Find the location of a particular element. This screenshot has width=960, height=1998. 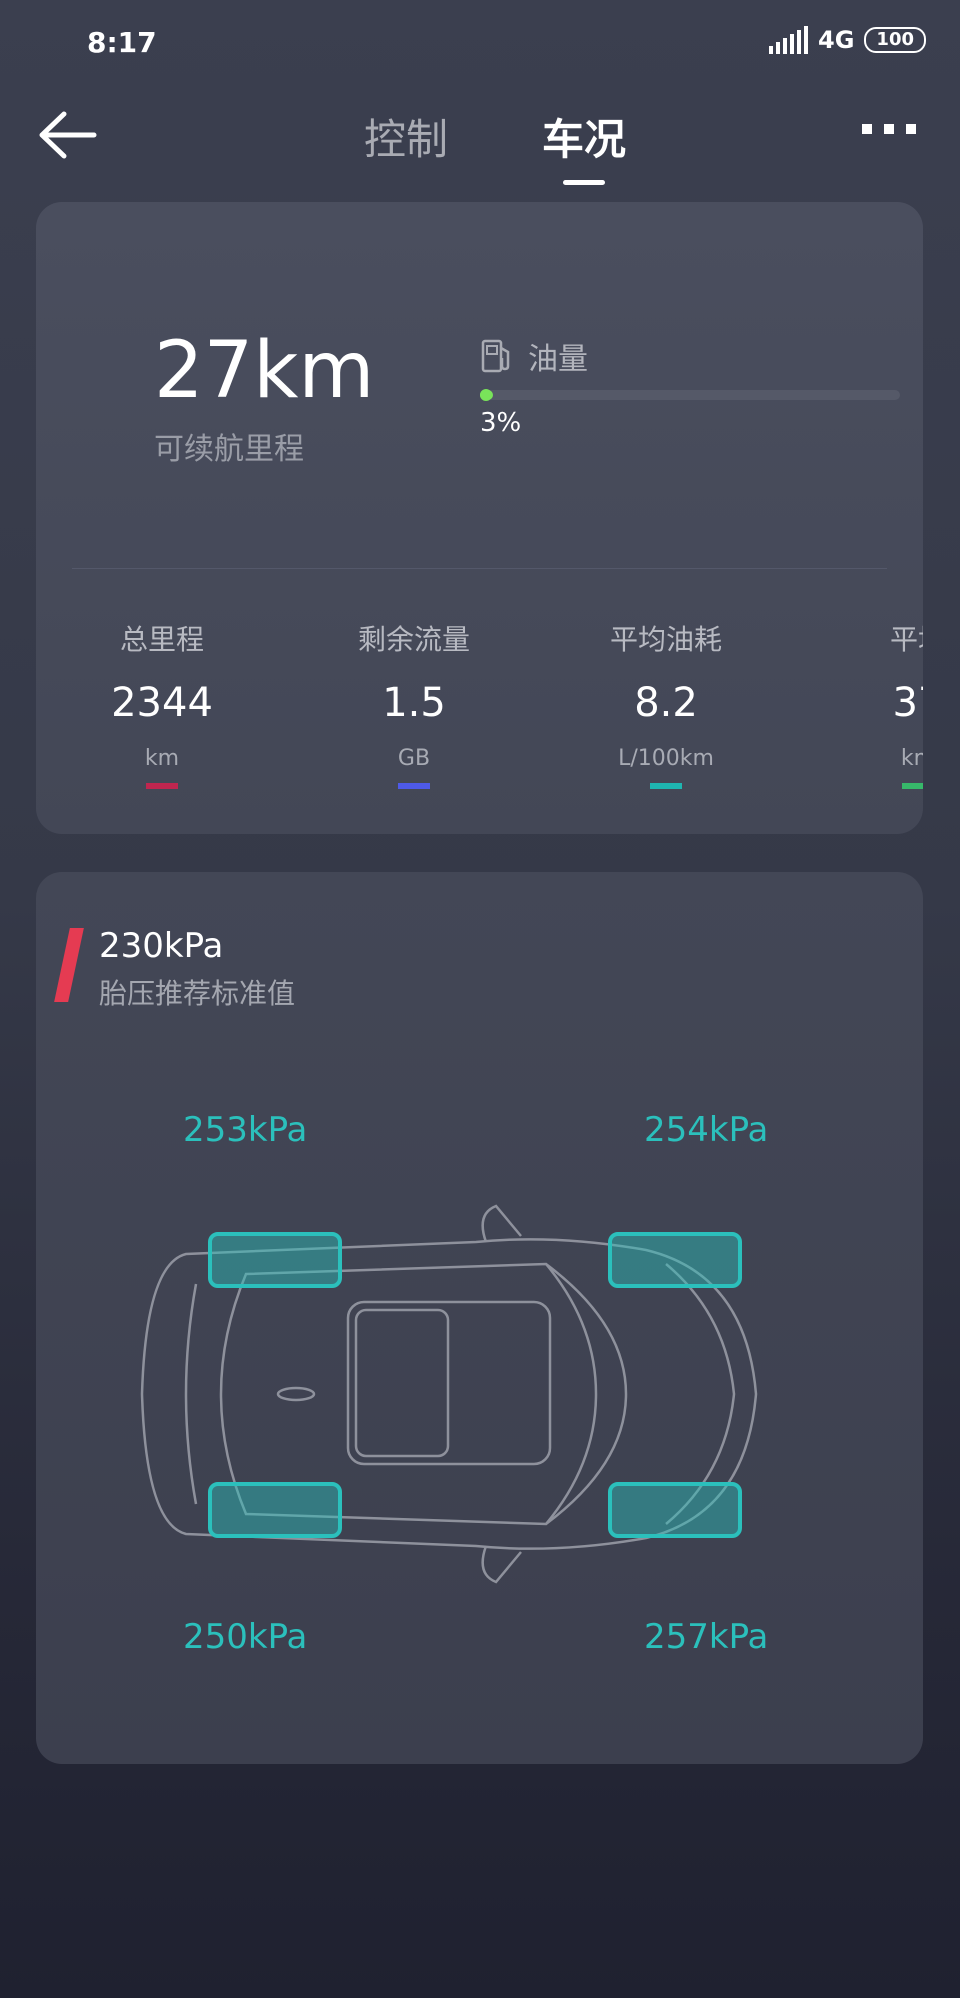

tire-front-right-icon is located at coordinates (675, 1260).